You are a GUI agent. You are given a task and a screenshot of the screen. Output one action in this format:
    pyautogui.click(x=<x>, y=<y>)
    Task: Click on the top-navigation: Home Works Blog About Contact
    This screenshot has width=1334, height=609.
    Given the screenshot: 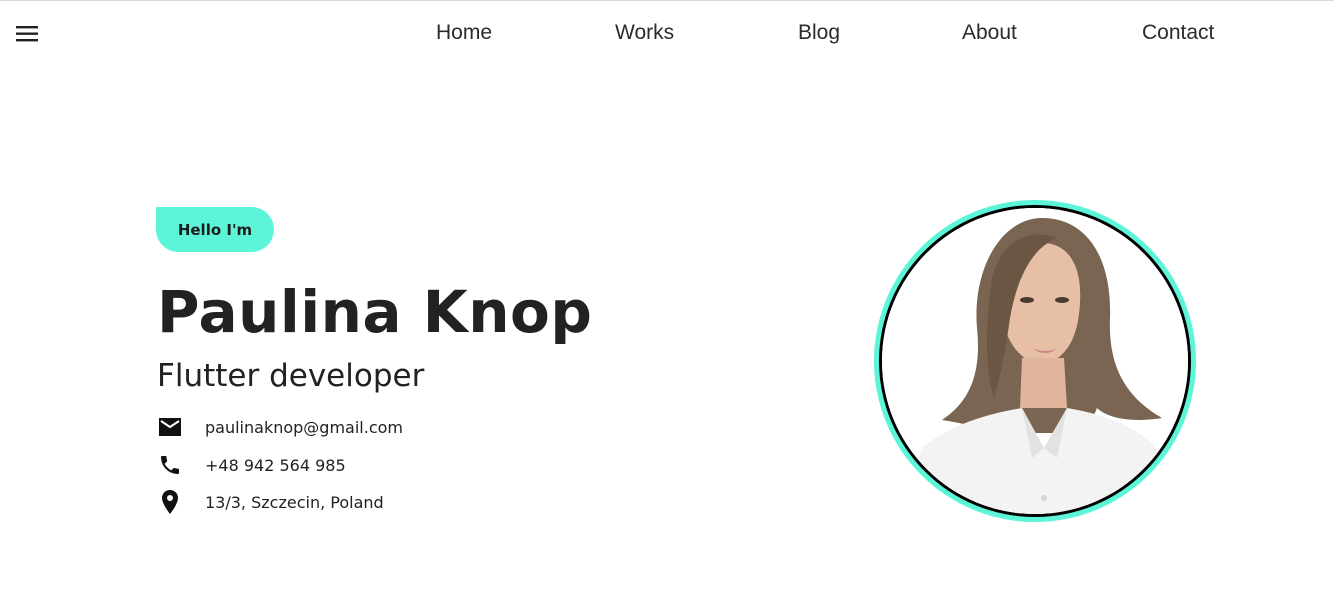 What is the action you would take?
    pyautogui.click(x=667, y=34)
    